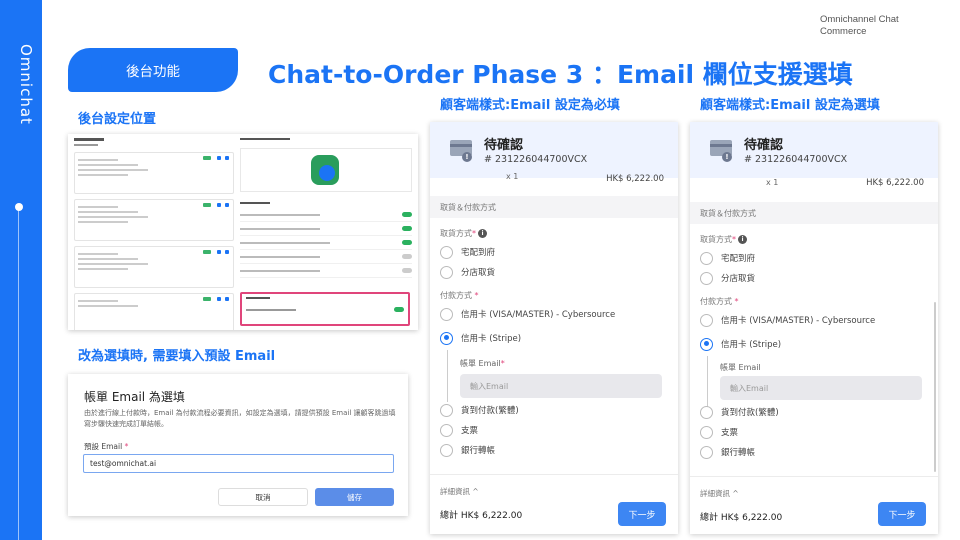  I want to click on scrollbar, so click(935, 387).